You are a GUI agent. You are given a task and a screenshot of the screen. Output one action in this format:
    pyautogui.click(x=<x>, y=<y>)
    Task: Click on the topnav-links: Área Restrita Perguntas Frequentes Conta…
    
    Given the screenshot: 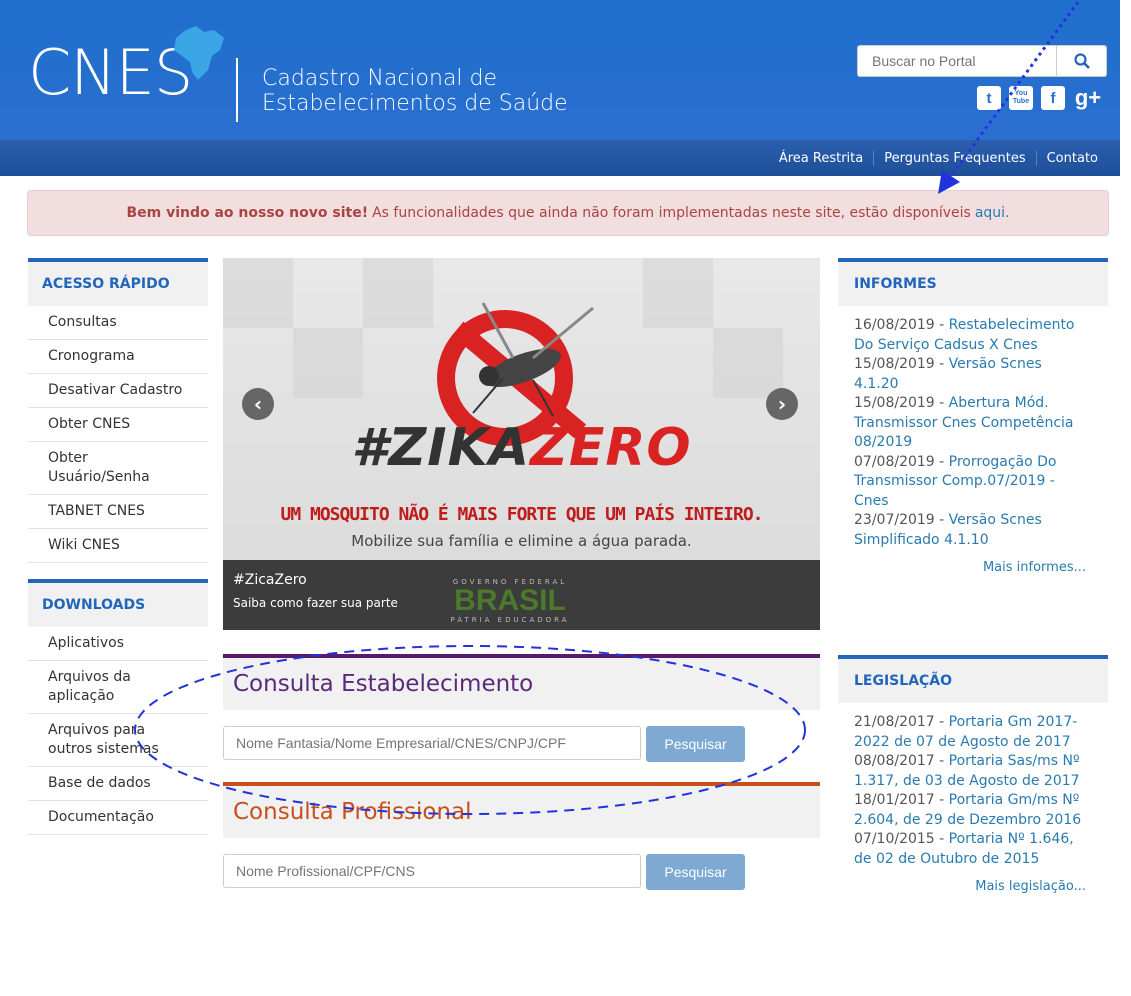 What is the action you would take?
    pyautogui.click(x=938, y=158)
    